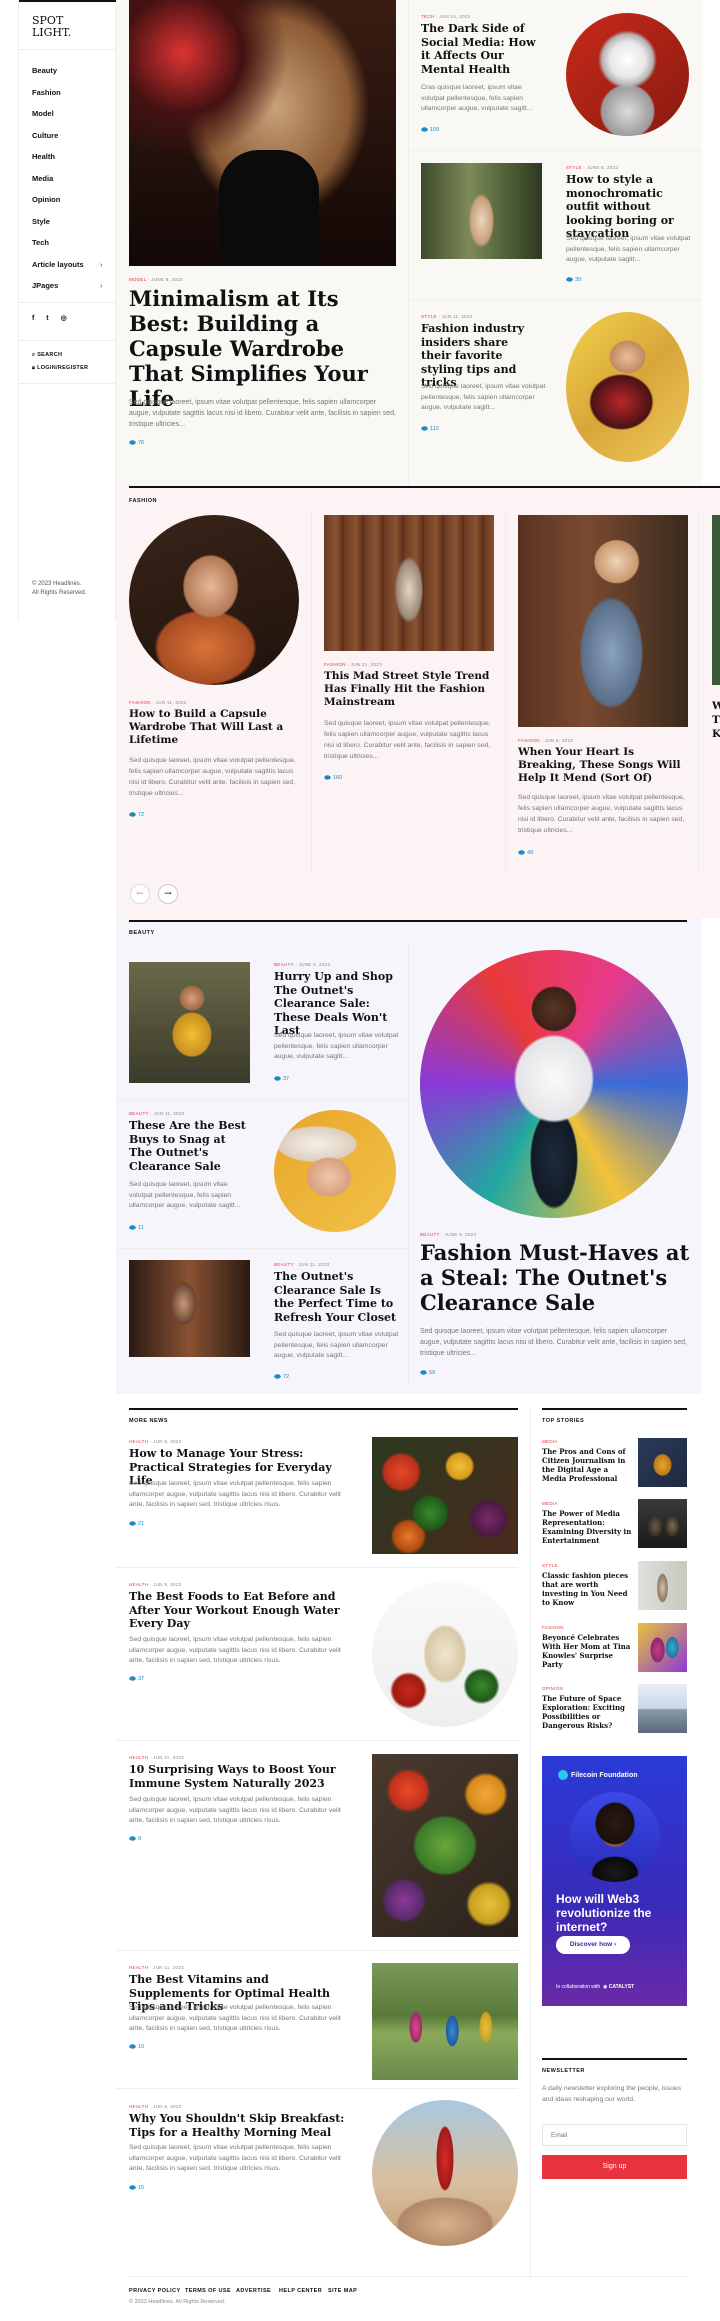  Describe the element at coordinates (662, 1647) in the screenshot. I see `top4-image` at that location.